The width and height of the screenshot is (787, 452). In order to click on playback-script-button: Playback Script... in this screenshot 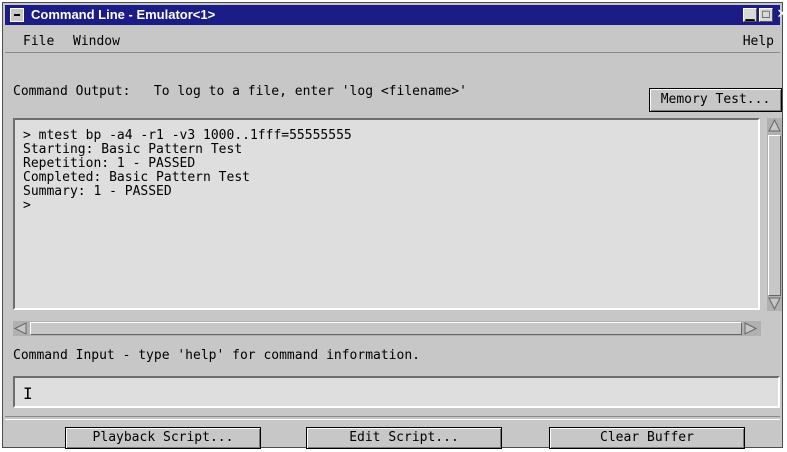, I will do `click(163, 438)`.